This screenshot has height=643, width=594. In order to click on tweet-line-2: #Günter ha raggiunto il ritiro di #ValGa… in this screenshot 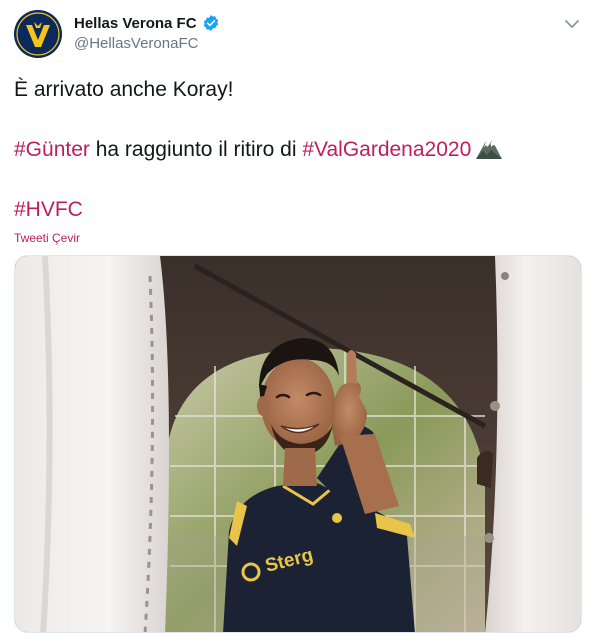, I will do `click(258, 150)`.